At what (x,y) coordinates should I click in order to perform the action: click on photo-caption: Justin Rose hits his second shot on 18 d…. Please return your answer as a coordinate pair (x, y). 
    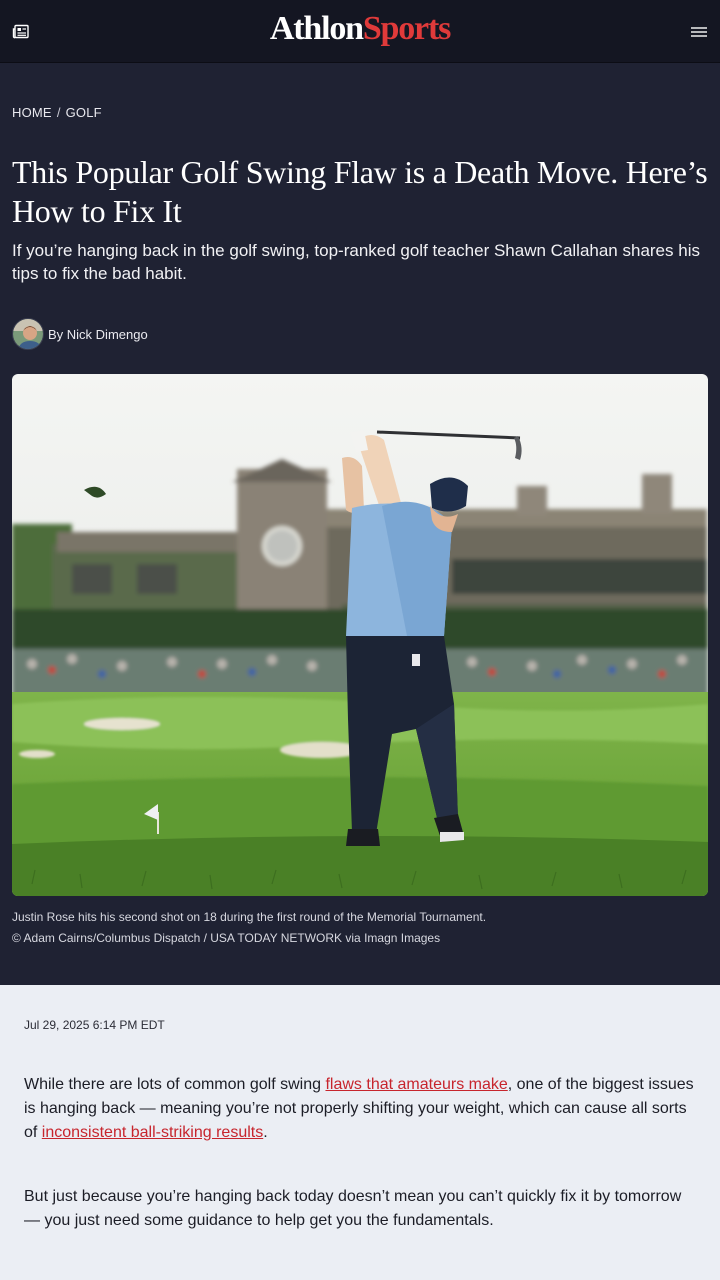
    Looking at the image, I should click on (360, 928).